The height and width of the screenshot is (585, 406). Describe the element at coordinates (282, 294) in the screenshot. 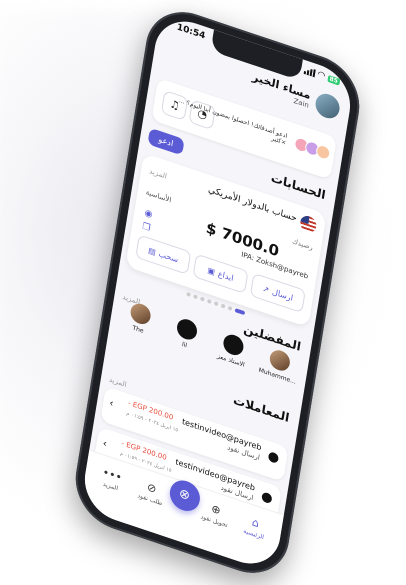

I see `send-label: ارسال` at that location.